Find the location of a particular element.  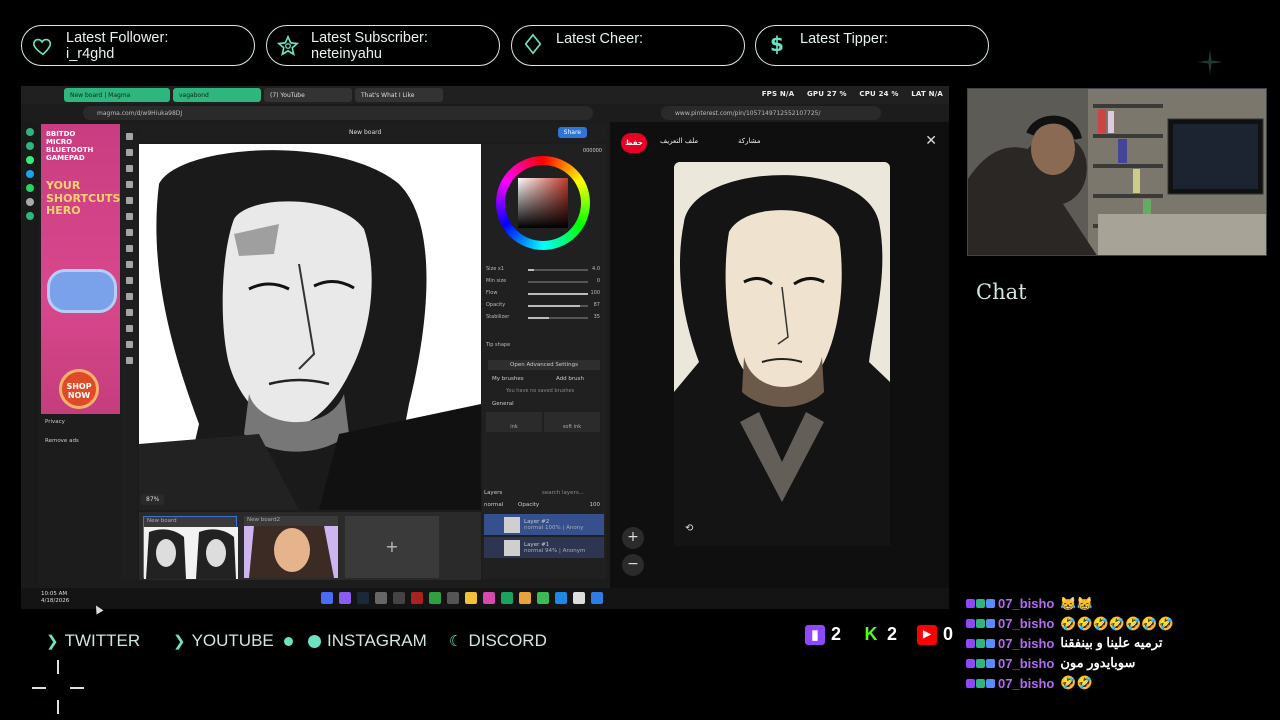

advanced-settings-button: Open Advanced Settings is located at coordinates (544, 365).